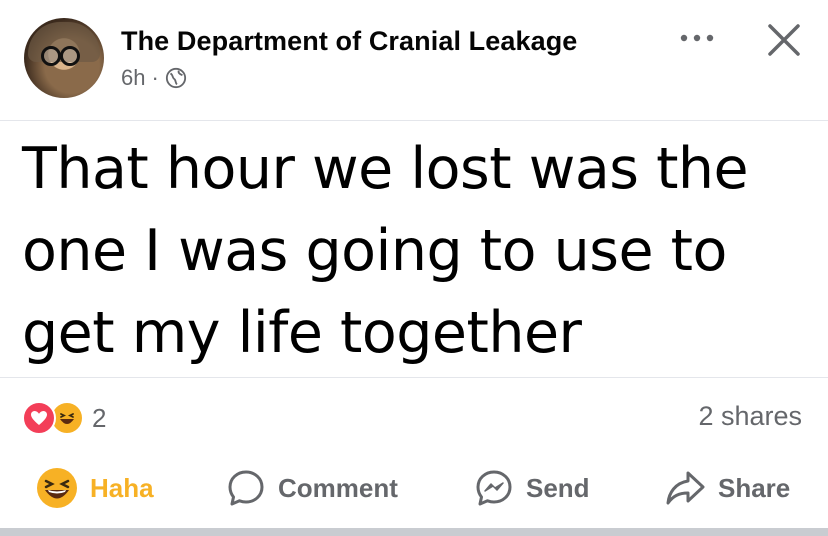  I want to click on post-actions: Haha Comment Send Share, so click(414, 488).